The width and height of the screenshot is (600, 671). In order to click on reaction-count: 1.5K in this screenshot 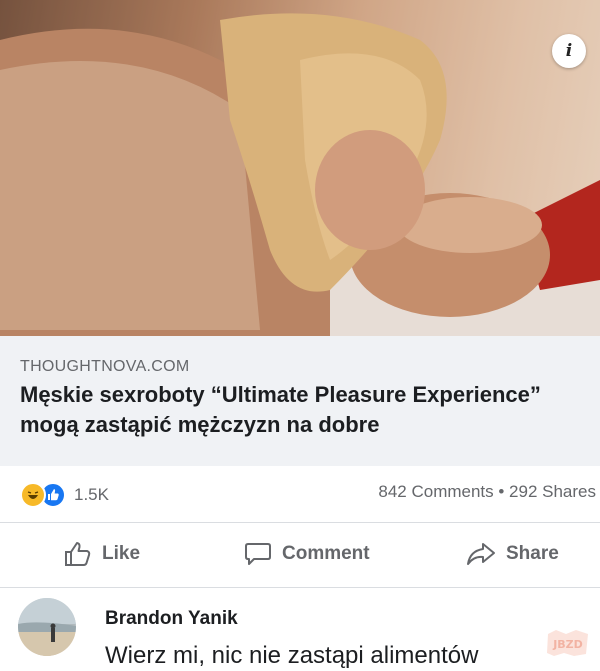, I will do `click(91, 494)`.